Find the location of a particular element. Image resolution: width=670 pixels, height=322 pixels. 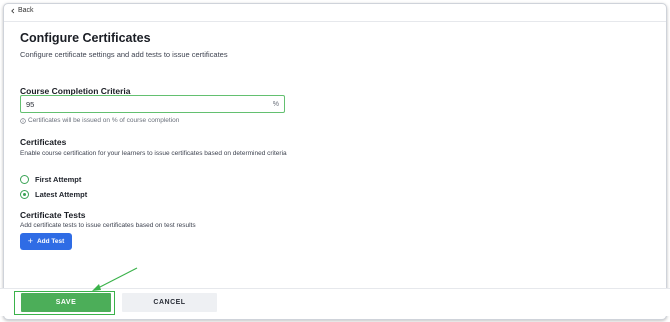

completion-criteria-field: % is located at coordinates (152, 104).